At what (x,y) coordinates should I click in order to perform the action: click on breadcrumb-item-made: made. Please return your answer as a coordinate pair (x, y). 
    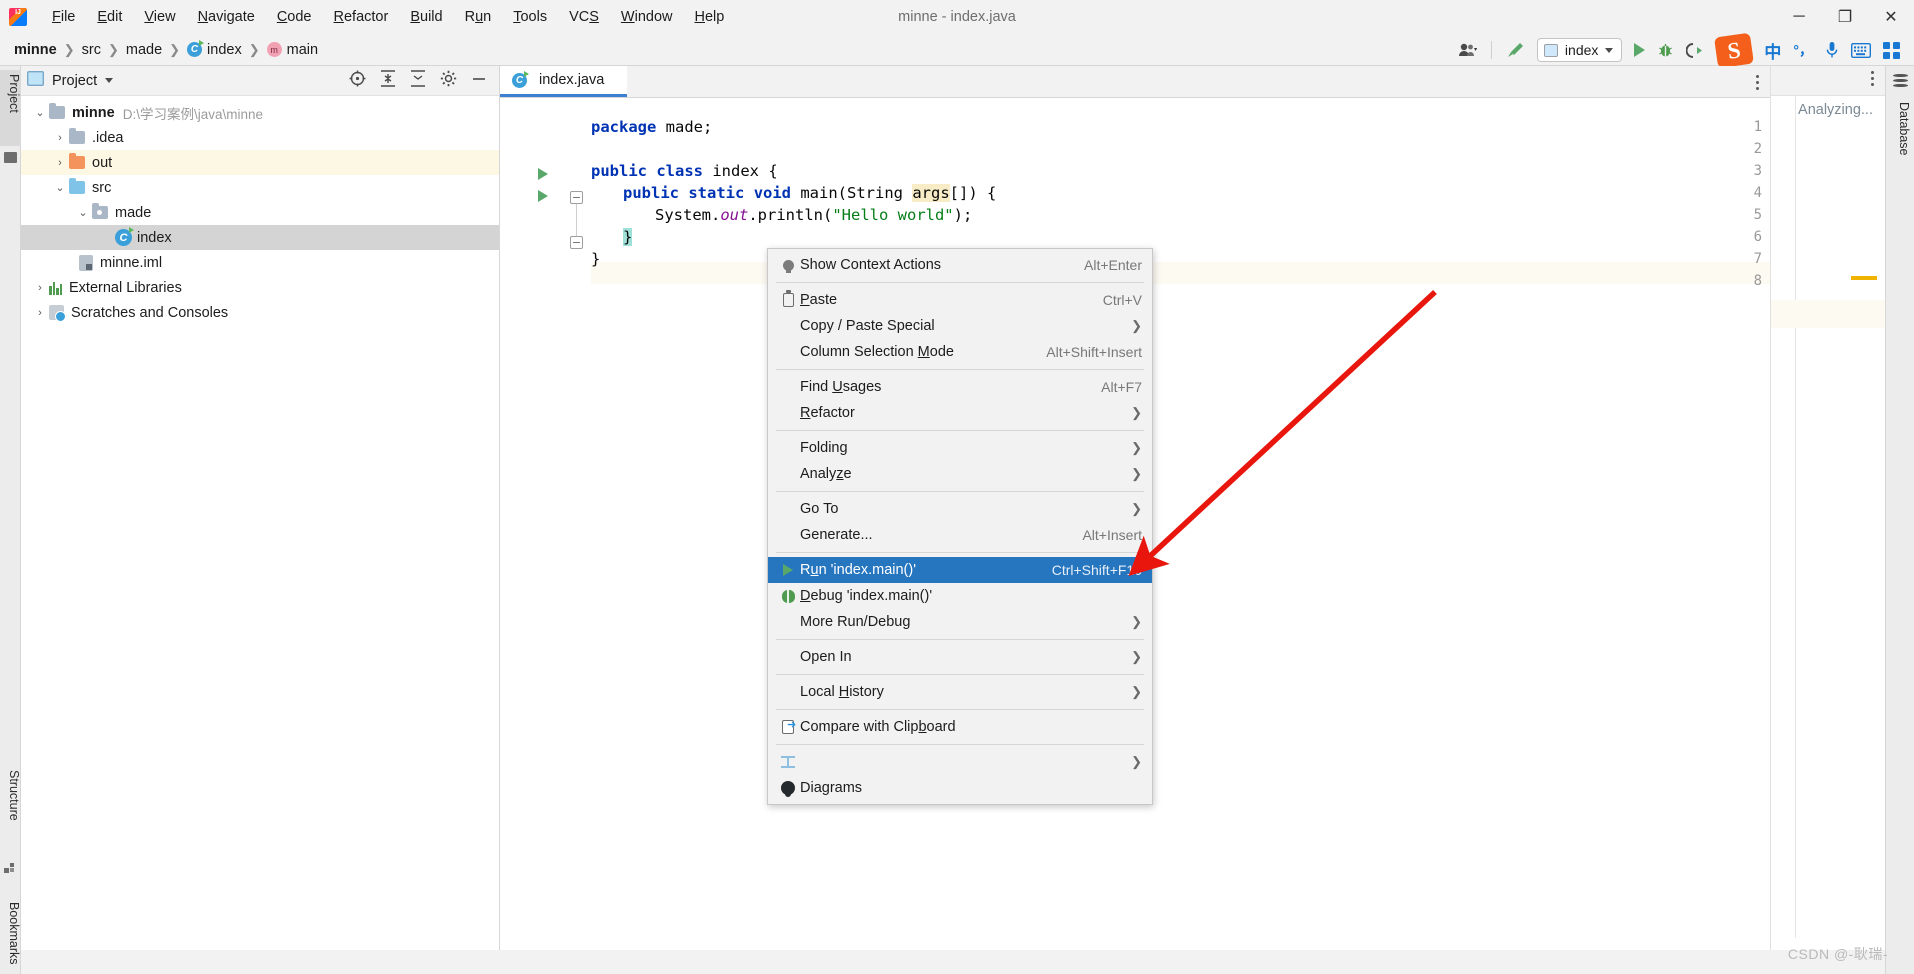
    Looking at the image, I should click on (144, 50).